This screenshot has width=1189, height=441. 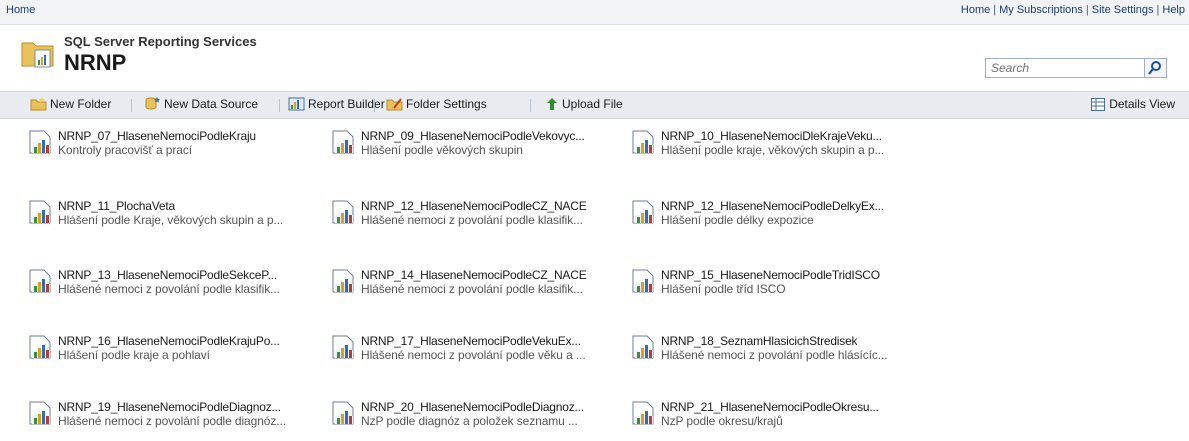 What do you see at coordinates (722, 421) in the screenshot?
I see `report-description: NzP podle okresu/krajů` at bounding box center [722, 421].